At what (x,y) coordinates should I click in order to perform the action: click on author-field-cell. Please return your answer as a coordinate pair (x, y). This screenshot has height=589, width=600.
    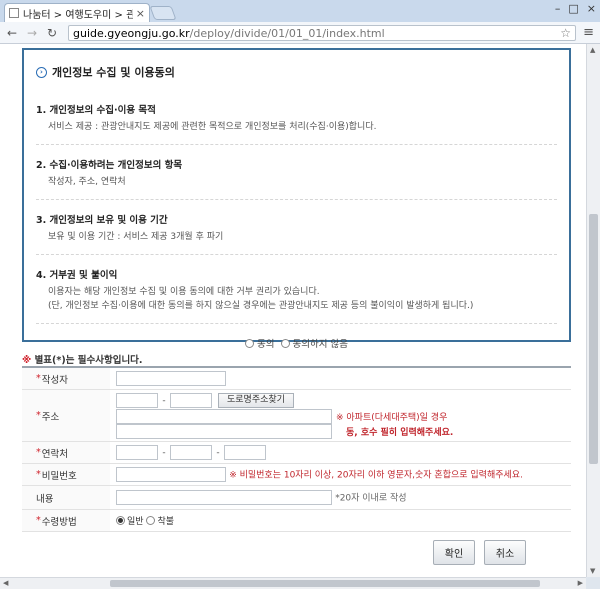
    Looking at the image, I should click on (340, 378).